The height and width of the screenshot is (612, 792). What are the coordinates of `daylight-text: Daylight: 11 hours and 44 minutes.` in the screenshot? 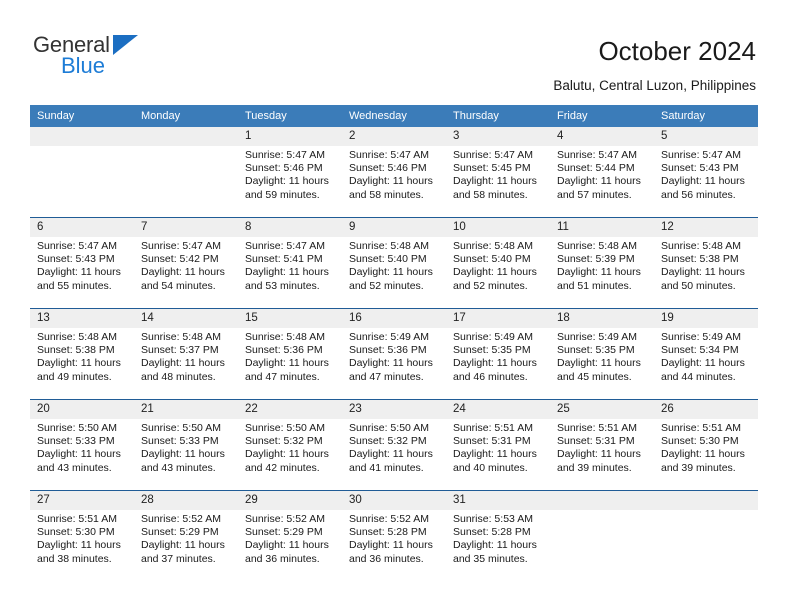 It's located at (703, 370).